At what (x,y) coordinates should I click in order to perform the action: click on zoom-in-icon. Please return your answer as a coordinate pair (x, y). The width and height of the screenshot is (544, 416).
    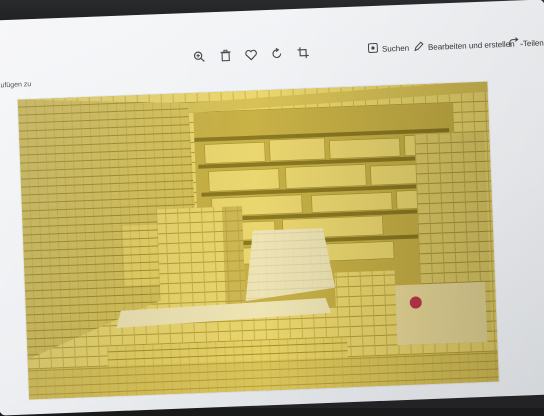
    Looking at the image, I should click on (199, 56).